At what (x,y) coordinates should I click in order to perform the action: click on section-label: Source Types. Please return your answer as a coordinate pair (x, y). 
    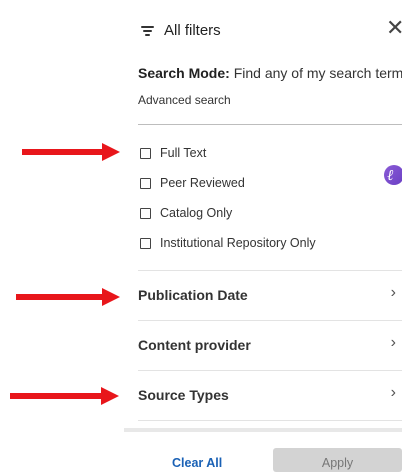
    Looking at the image, I should click on (183, 395).